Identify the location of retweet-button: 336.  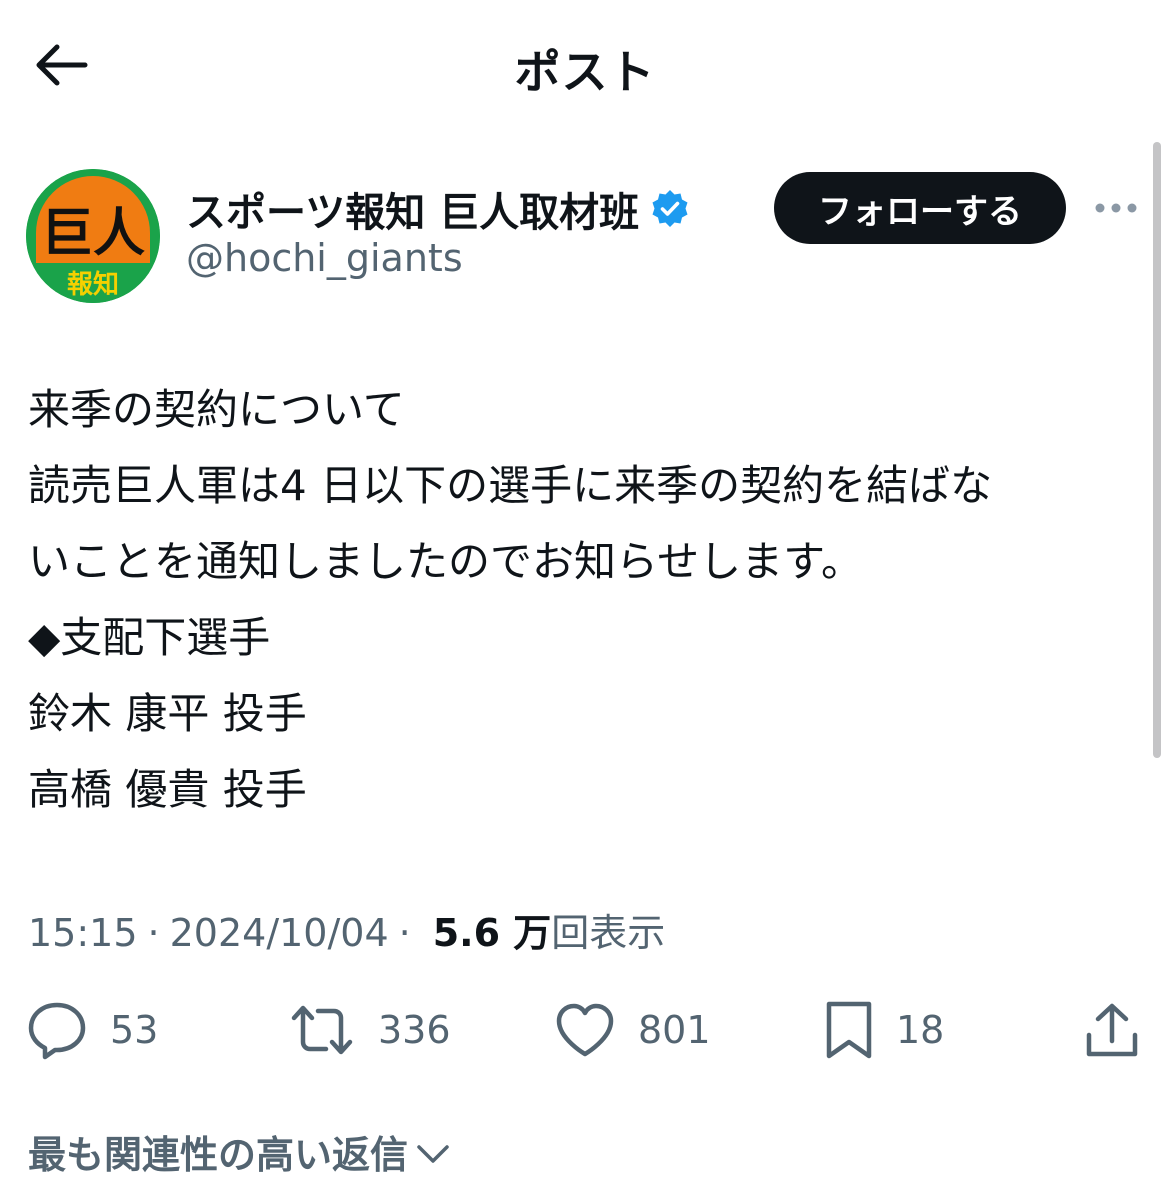
(369, 1030).